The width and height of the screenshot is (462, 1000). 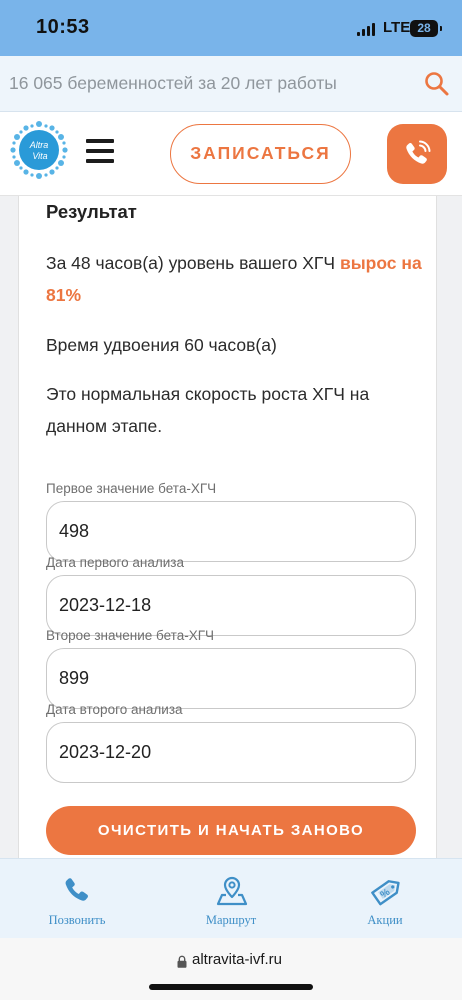 What do you see at coordinates (77, 920) in the screenshot?
I see `nav-call-label: Позвонить` at bounding box center [77, 920].